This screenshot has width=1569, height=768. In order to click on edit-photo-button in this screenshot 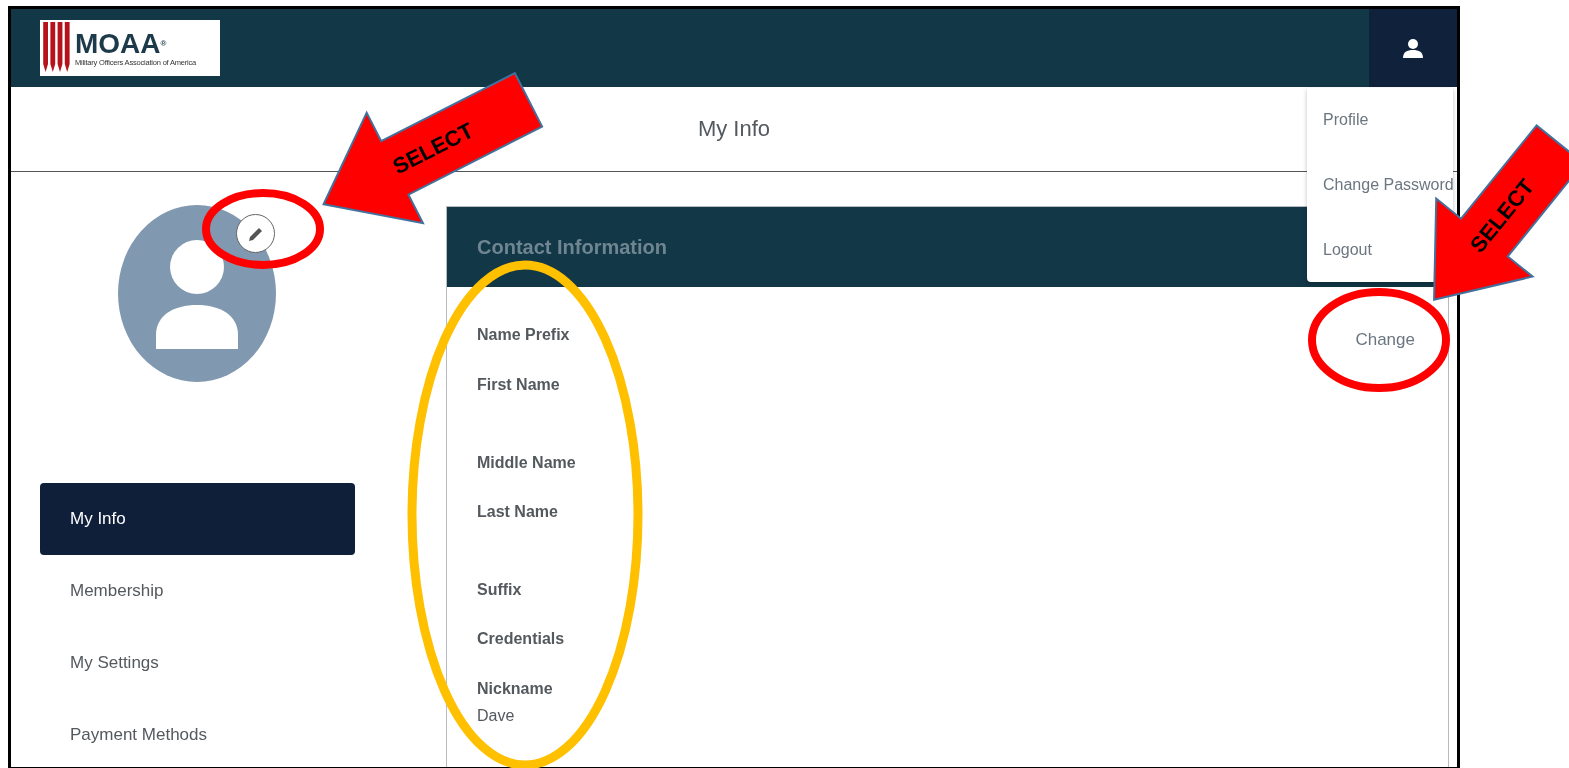, I will do `click(255, 233)`.